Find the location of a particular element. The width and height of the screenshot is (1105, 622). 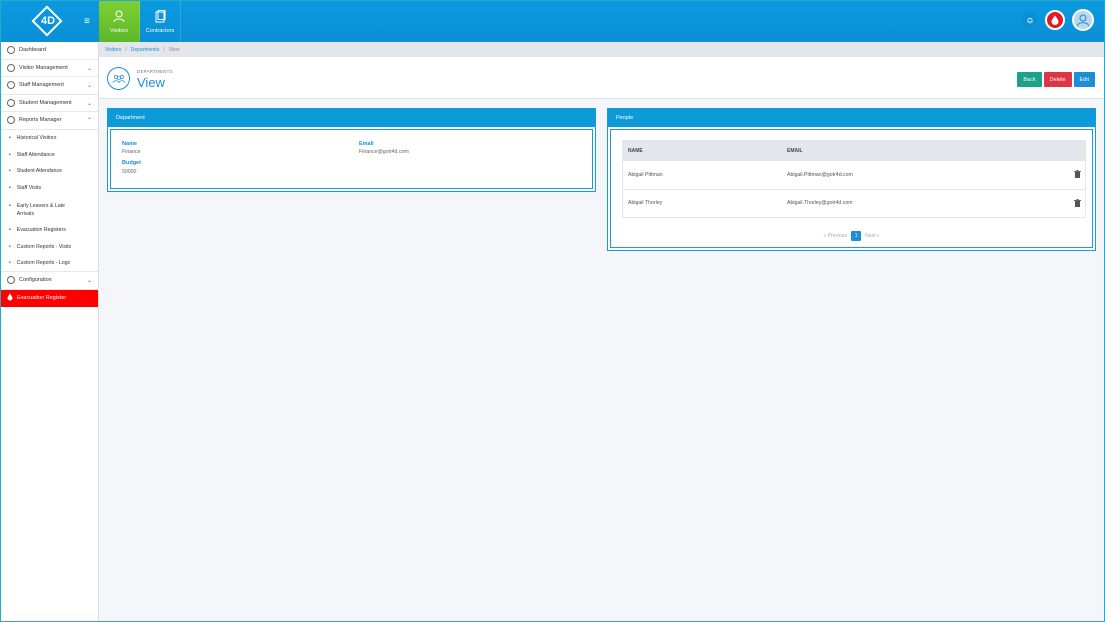

clipboard-icon is located at coordinates (160, 15).